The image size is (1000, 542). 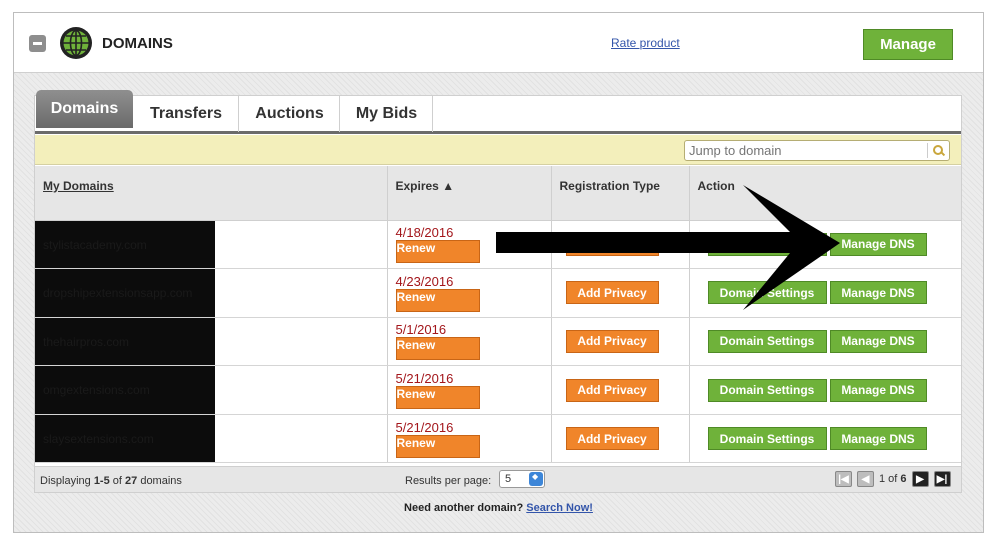 I want to click on globe-icon, so click(x=76, y=43).